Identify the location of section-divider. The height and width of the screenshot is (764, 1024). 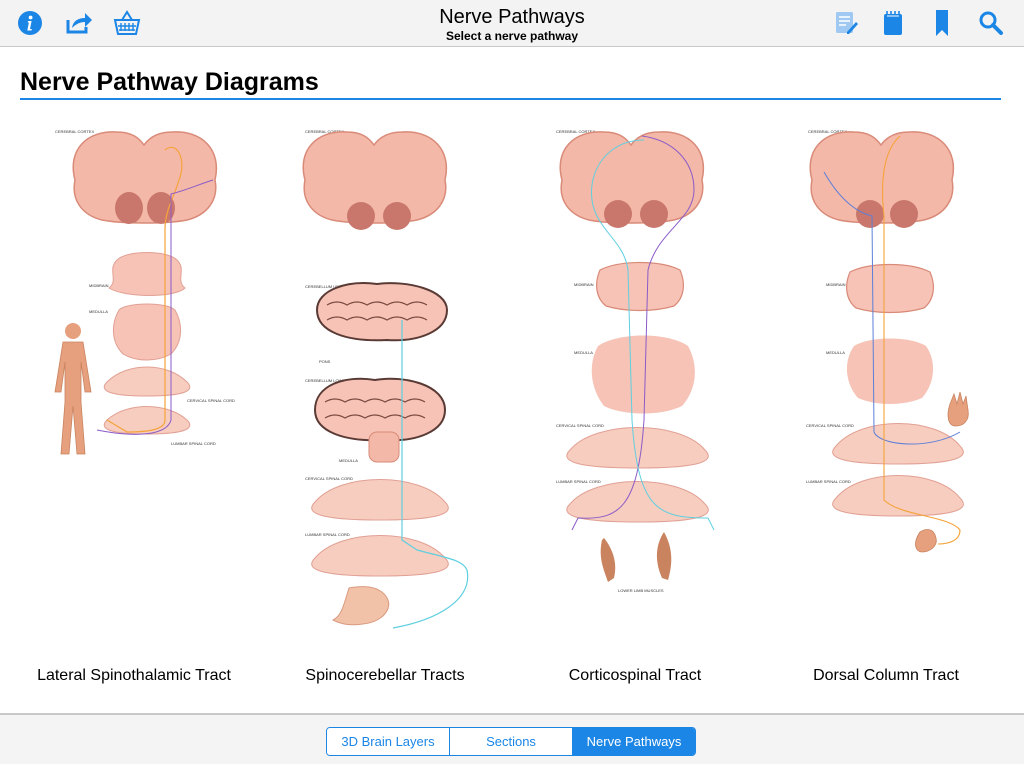
(510, 99).